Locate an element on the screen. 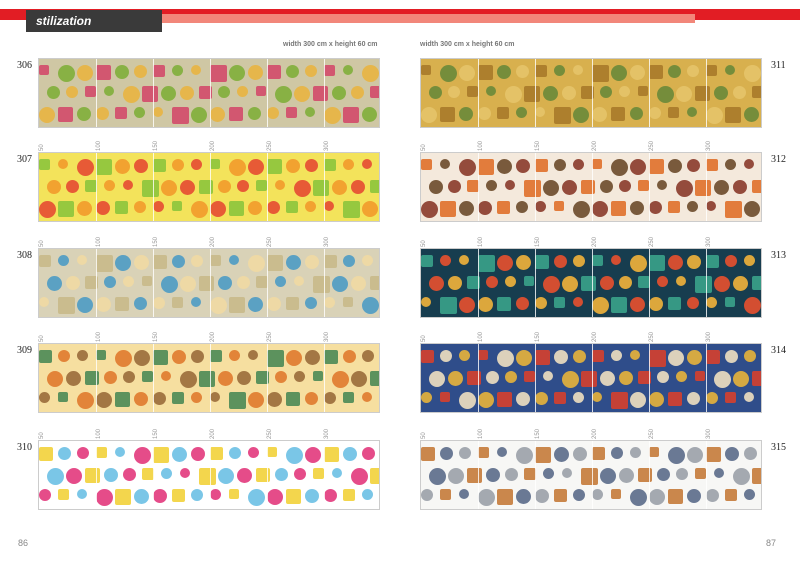  ruler-mark: 300 is located at coordinates (709, 433).